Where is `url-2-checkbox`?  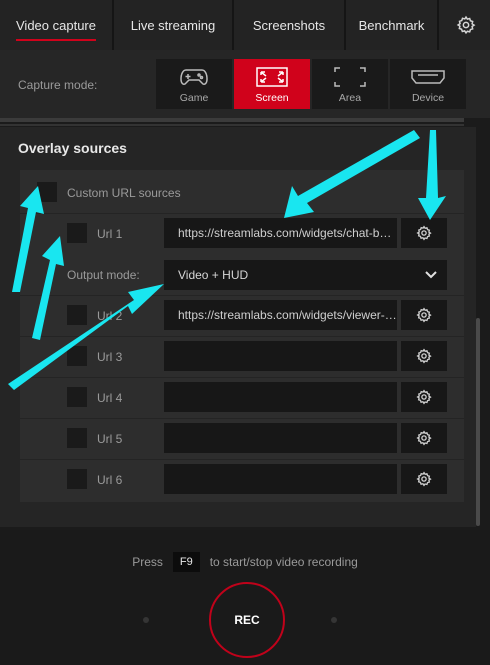
url-2-checkbox is located at coordinates (77, 315).